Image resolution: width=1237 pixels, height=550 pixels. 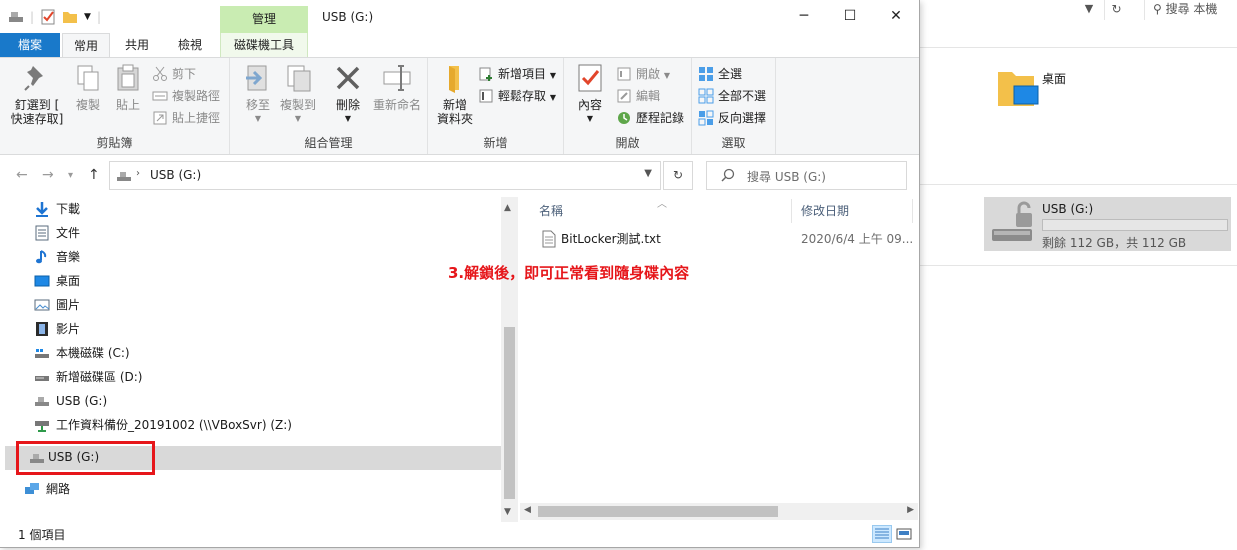 I want to click on history-button: 歷程記錄, so click(x=650, y=118).